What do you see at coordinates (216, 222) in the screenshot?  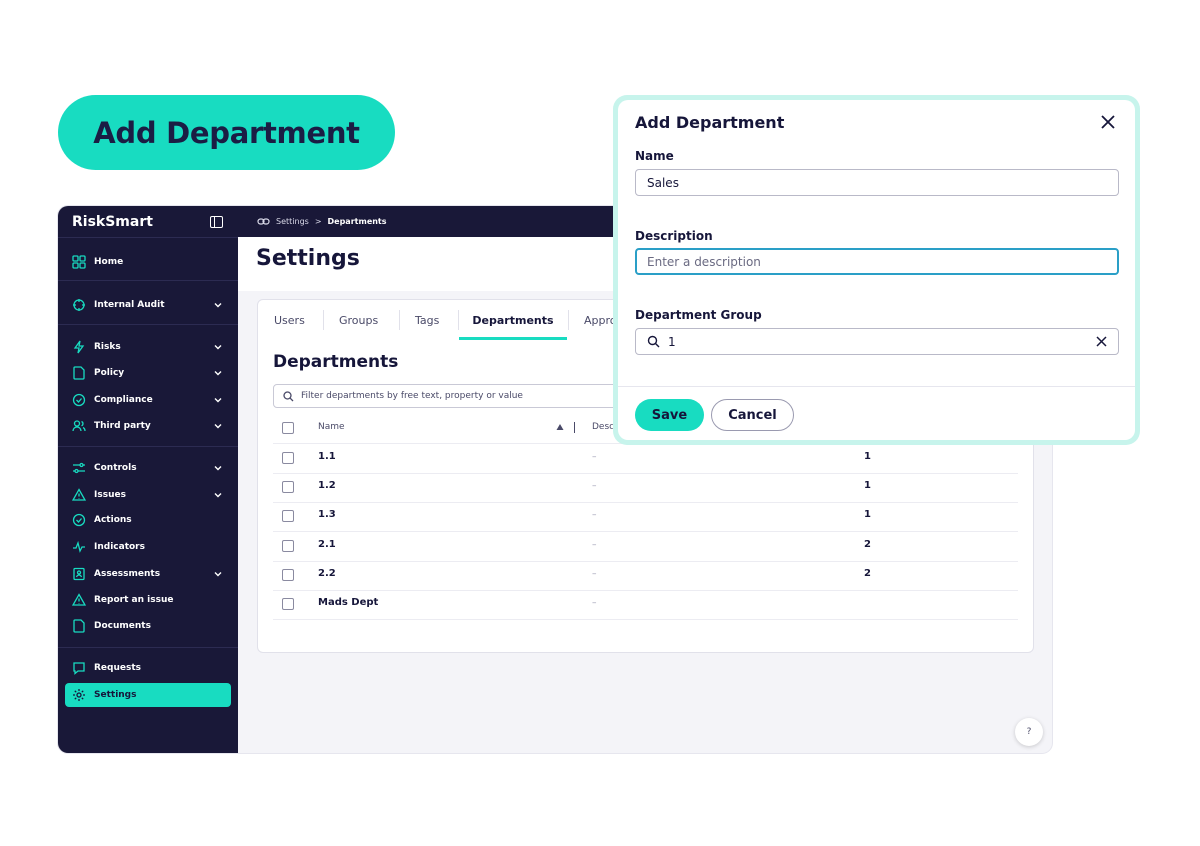 I see `sidebar-collapse-icon` at bounding box center [216, 222].